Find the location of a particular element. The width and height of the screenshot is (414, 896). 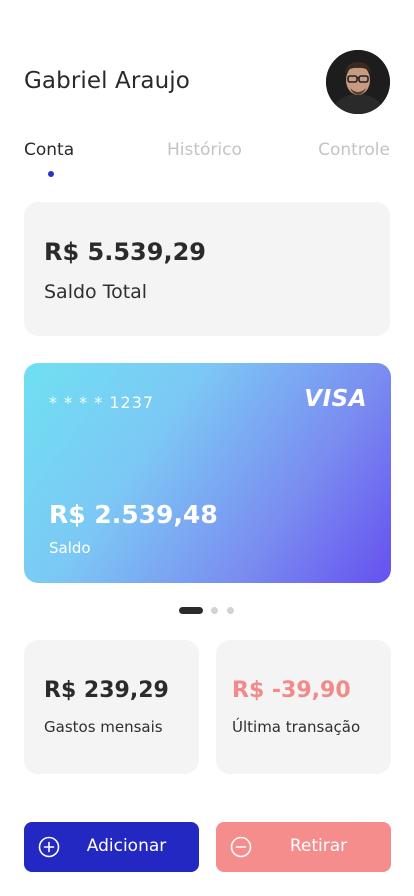

card-balance-amount: R$ 2.539,48 is located at coordinates (133, 514).